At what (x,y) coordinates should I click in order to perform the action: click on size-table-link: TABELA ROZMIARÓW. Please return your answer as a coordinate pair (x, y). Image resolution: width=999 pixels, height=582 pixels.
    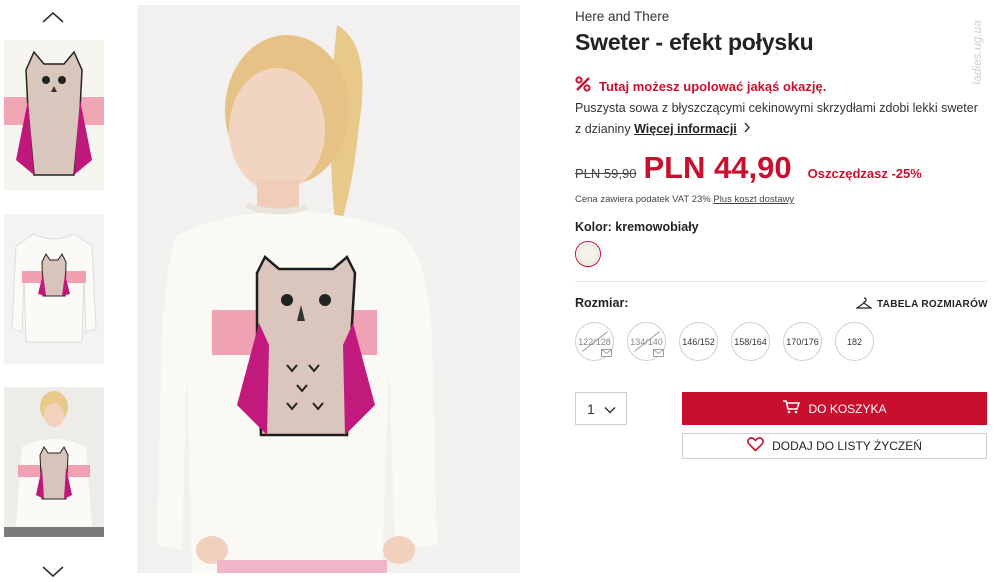
    Looking at the image, I should click on (921, 304).